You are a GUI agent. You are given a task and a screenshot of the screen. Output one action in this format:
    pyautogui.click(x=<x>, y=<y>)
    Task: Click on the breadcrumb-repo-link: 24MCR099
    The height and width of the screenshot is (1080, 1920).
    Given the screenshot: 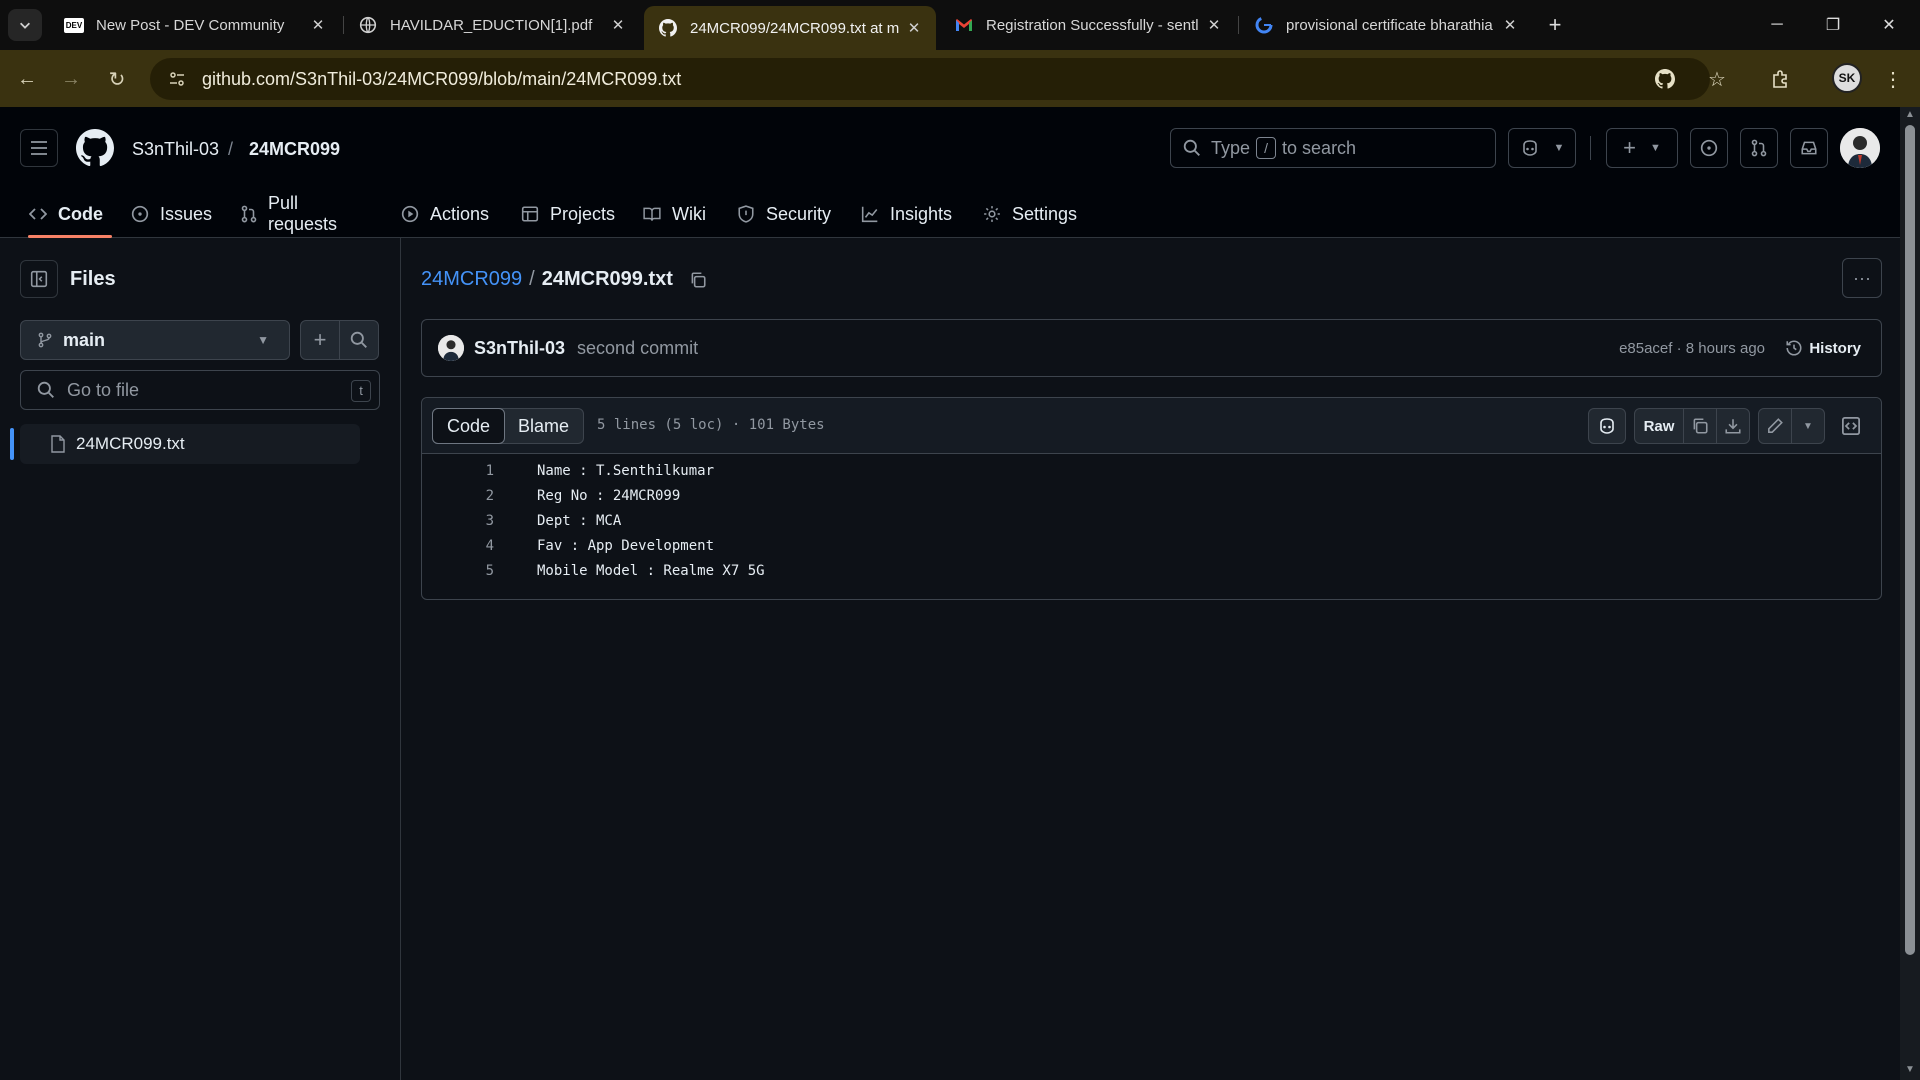 What is the action you would take?
    pyautogui.click(x=471, y=279)
    